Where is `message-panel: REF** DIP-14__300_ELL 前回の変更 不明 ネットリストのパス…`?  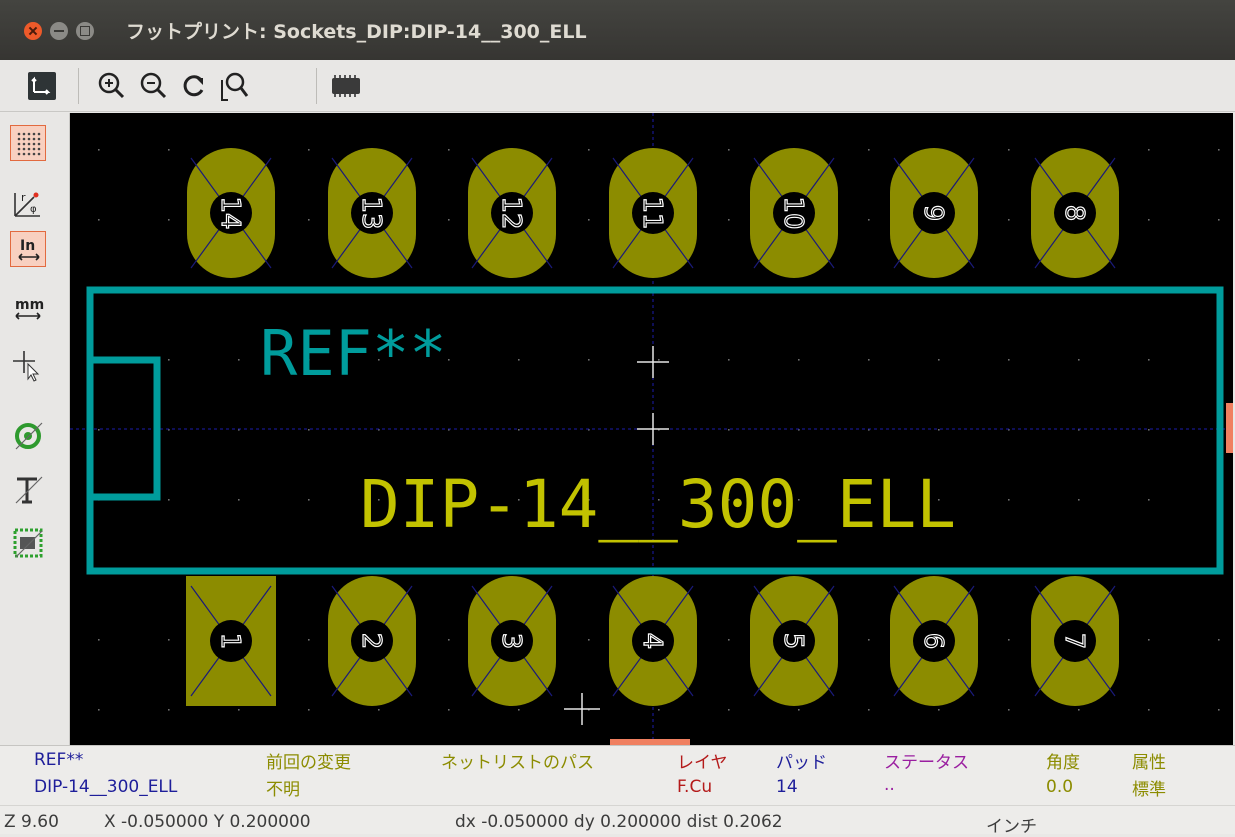 message-panel: REF** DIP-14__300_ELL 前回の変更 不明 ネットリストのパス… is located at coordinates (617, 775).